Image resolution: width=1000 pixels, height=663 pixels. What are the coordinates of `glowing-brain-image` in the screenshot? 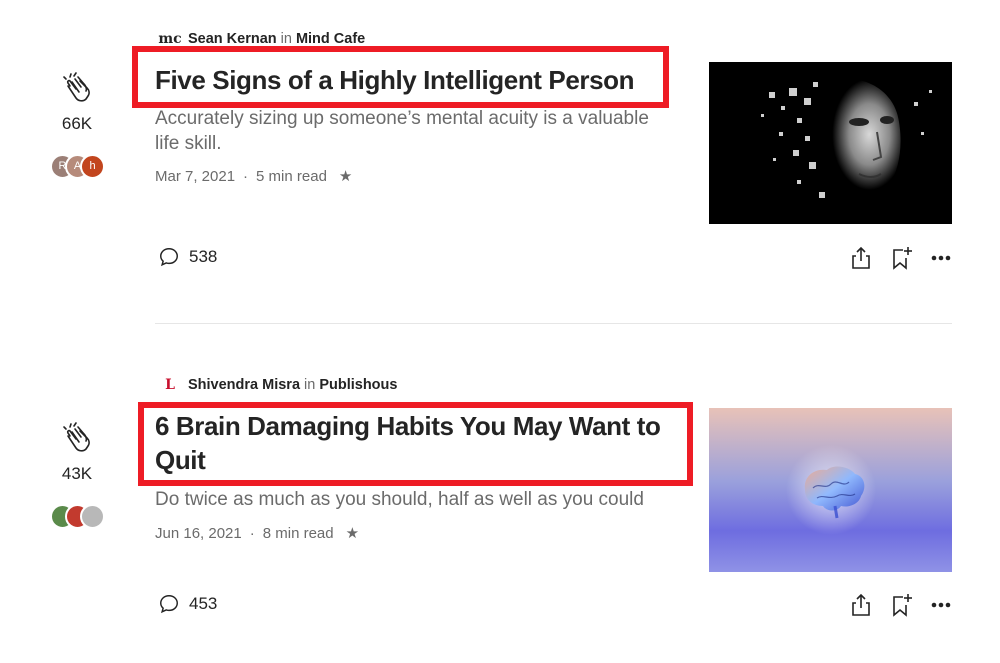 It's located at (831, 490).